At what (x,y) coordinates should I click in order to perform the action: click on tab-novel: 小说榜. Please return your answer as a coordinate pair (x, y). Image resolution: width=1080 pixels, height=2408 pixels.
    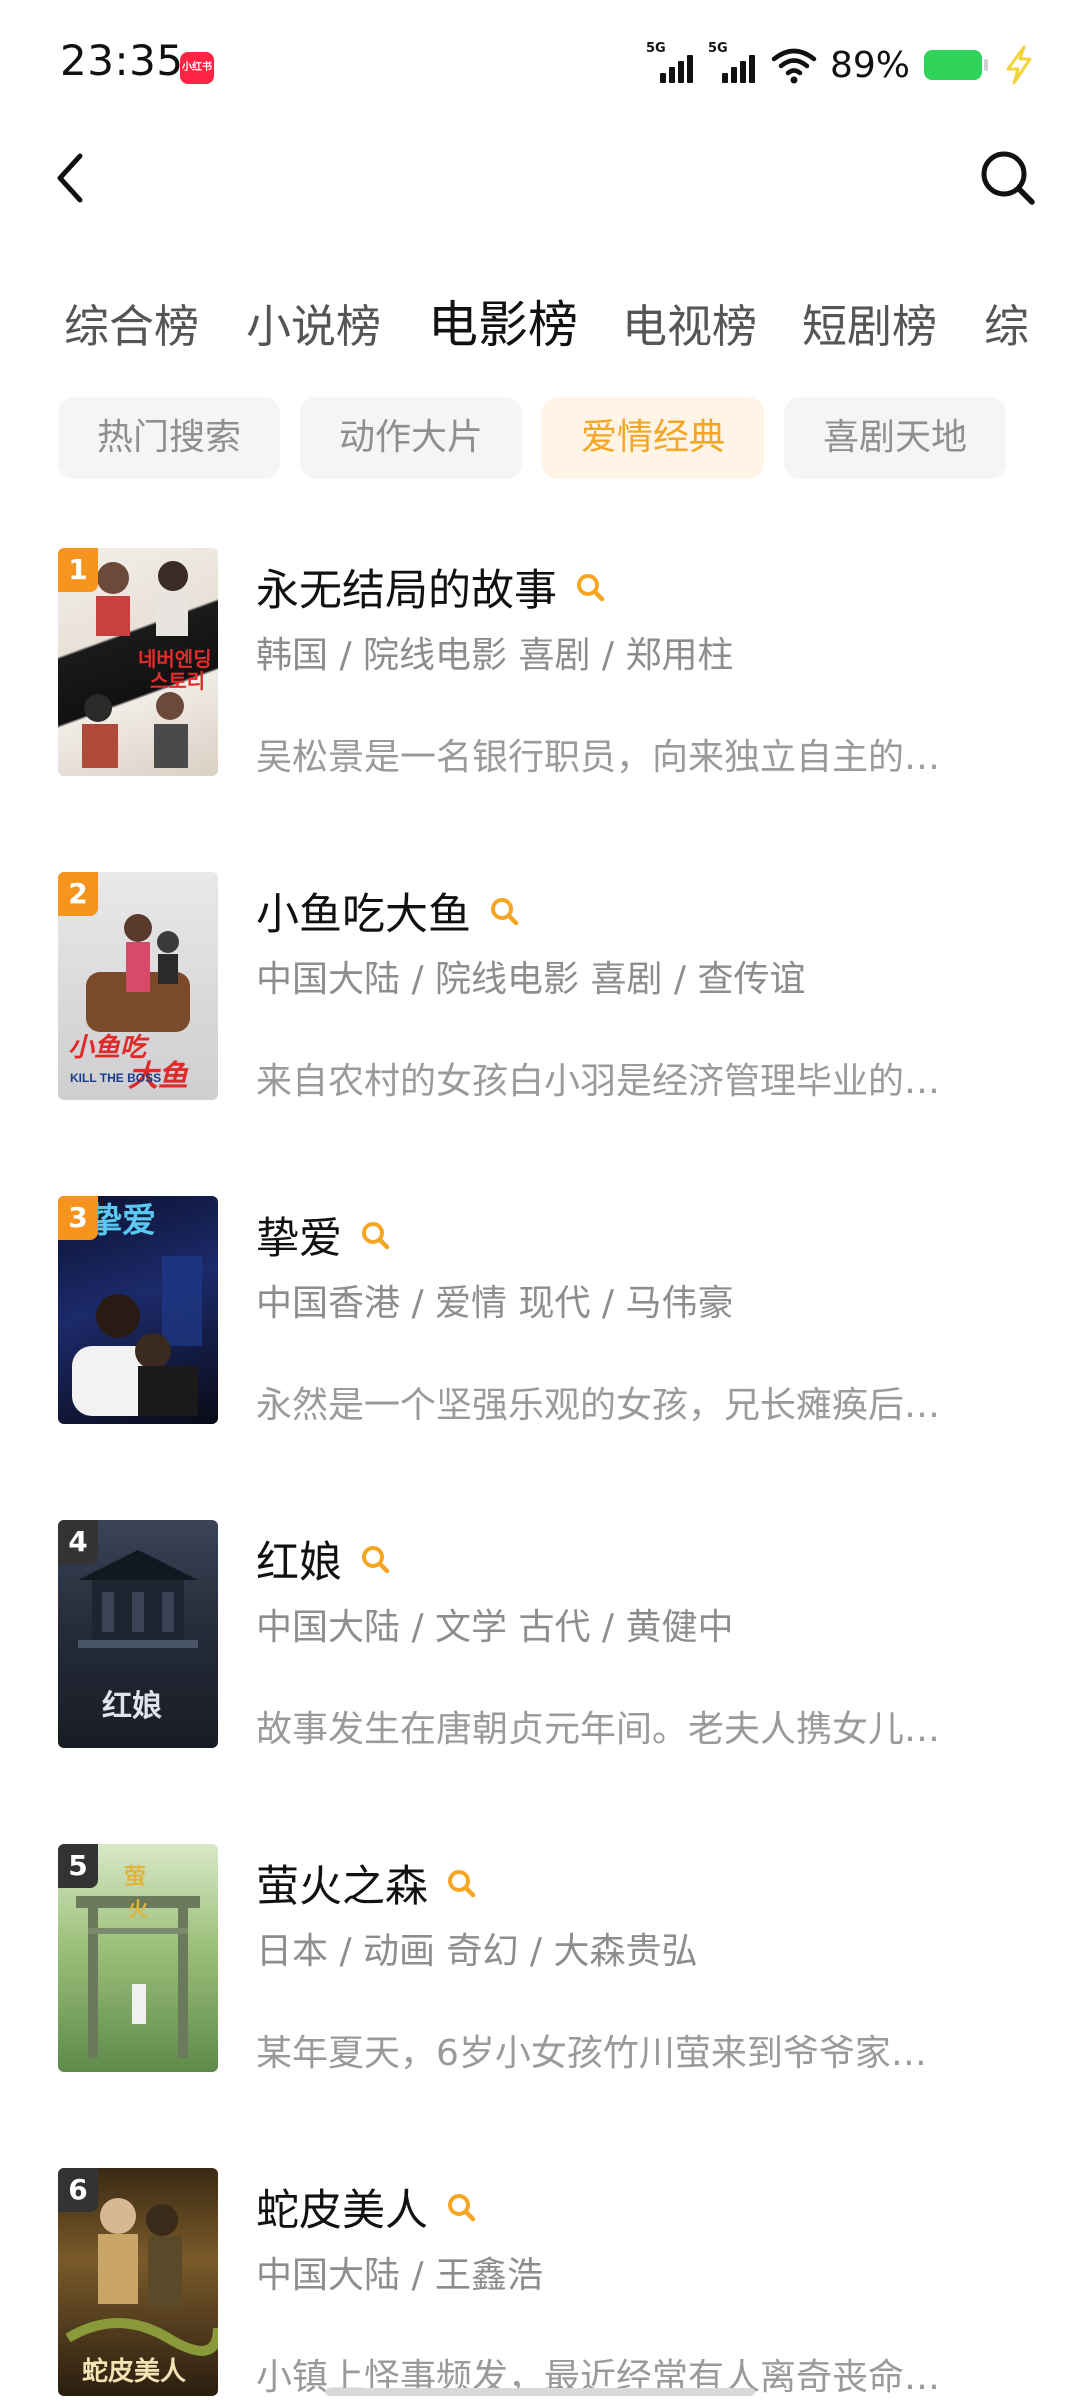
    Looking at the image, I should click on (313, 322).